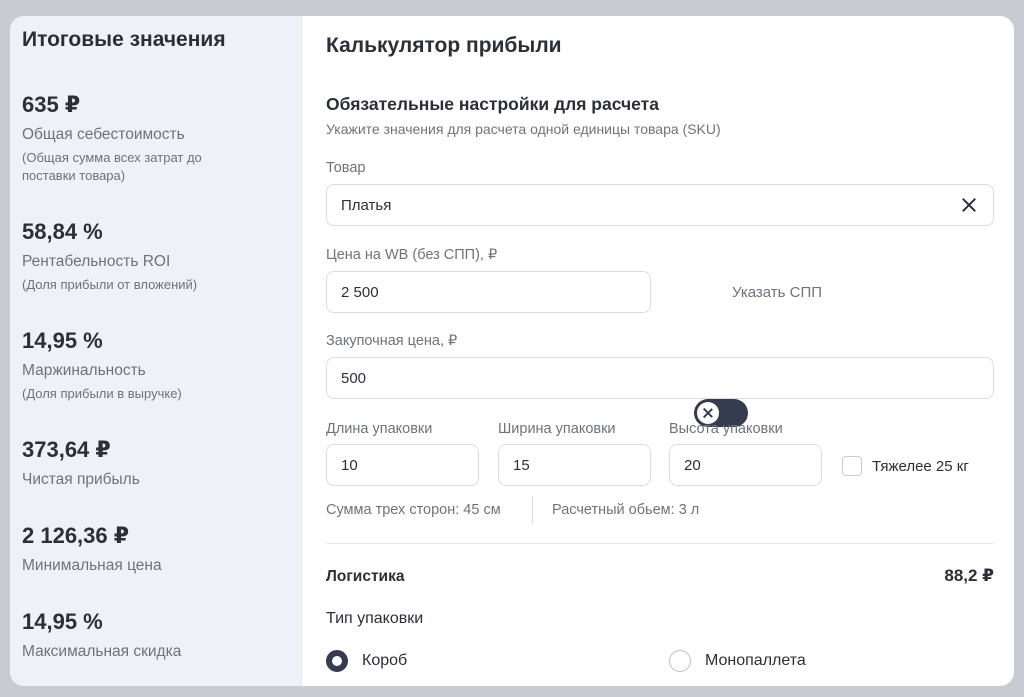  Describe the element at coordinates (96, 261) in the screenshot. I see `metric-label: Рентабельность ROI` at that location.